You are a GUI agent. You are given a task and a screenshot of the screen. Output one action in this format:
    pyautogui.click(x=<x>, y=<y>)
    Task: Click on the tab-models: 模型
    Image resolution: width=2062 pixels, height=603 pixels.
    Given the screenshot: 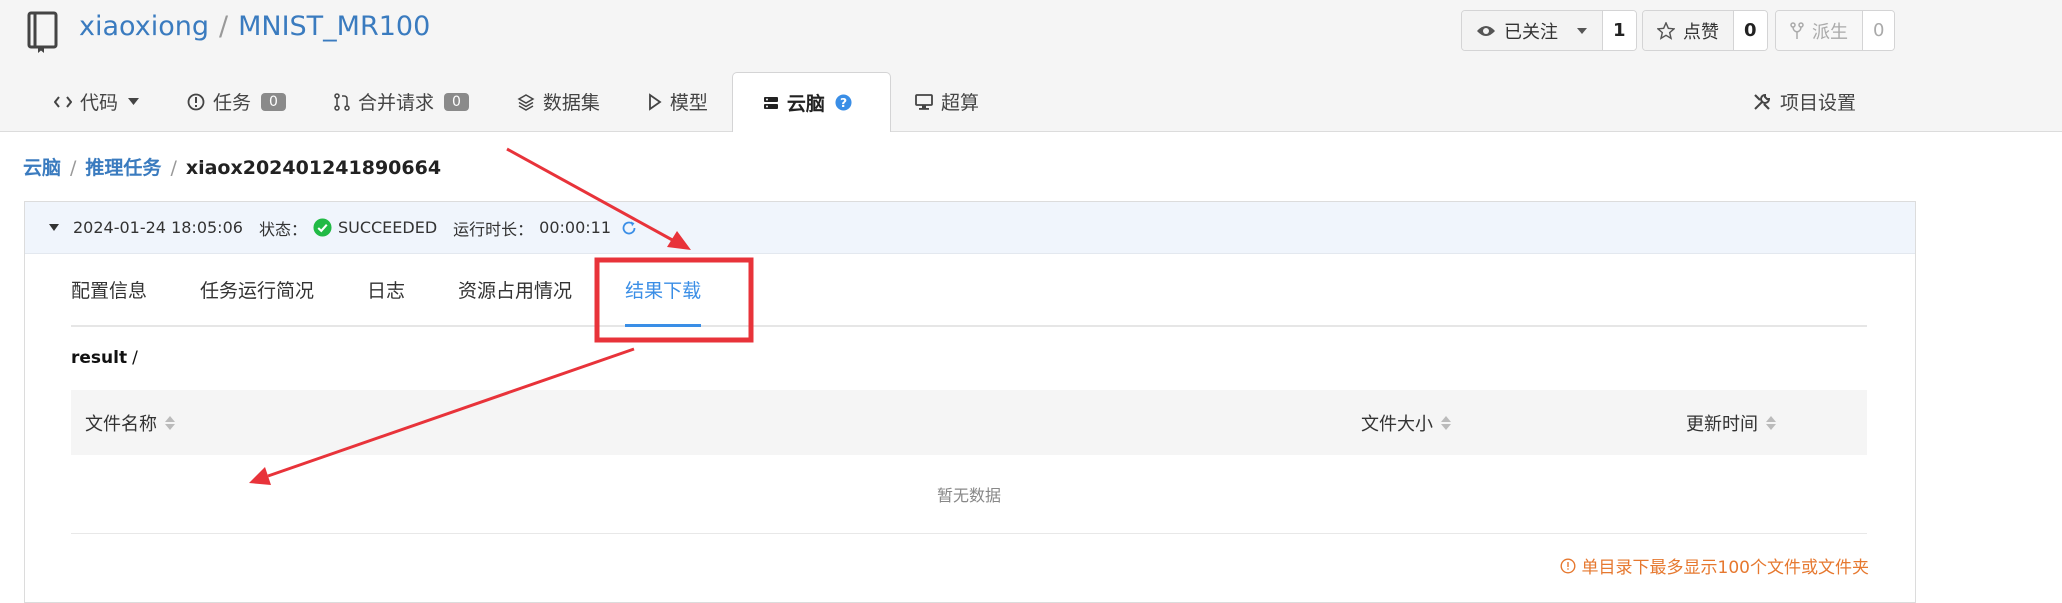 What is the action you would take?
    pyautogui.click(x=678, y=101)
    